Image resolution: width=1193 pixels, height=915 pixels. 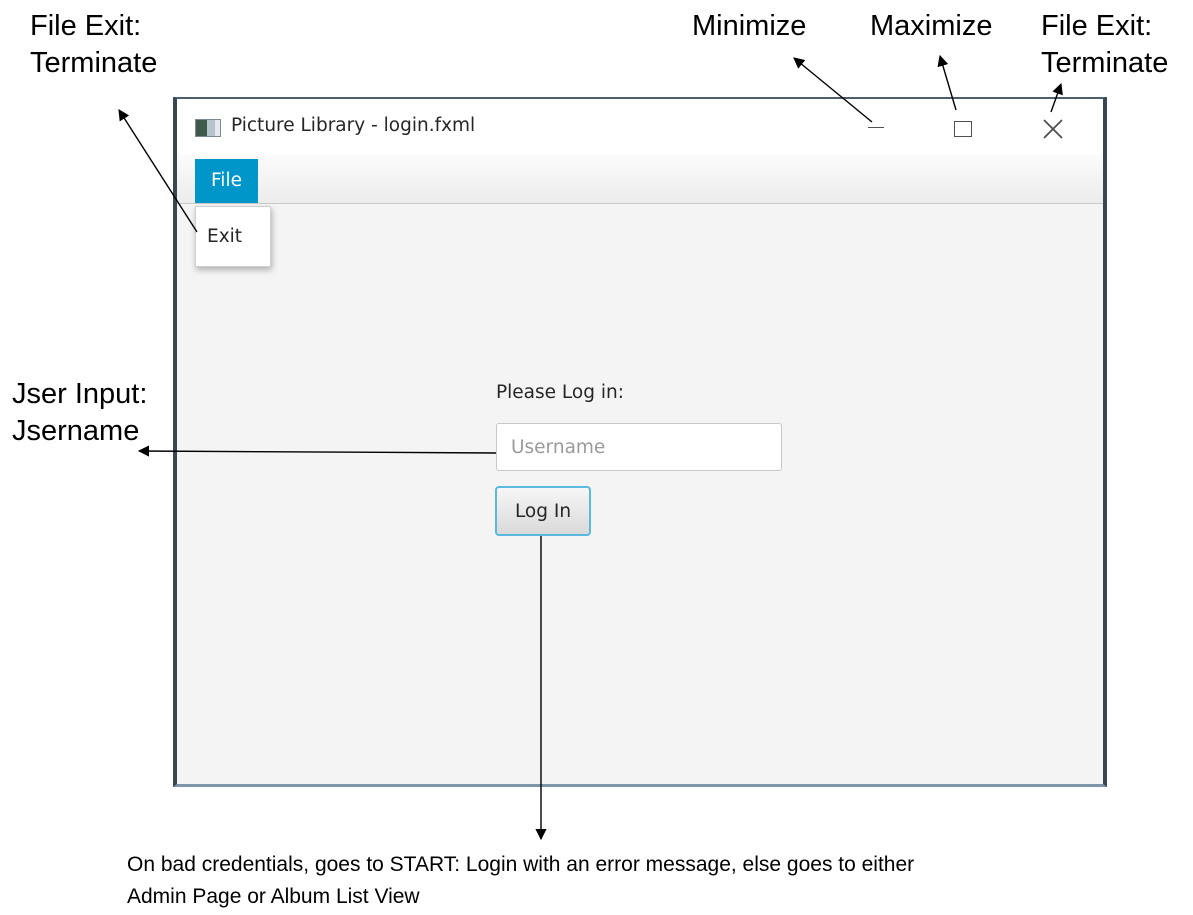 What do you see at coordinates (1104, 45) in the screenshot?
I see `annotation-file-exit-right: File Exit: Terminate` at bounding box center [1104, 45].